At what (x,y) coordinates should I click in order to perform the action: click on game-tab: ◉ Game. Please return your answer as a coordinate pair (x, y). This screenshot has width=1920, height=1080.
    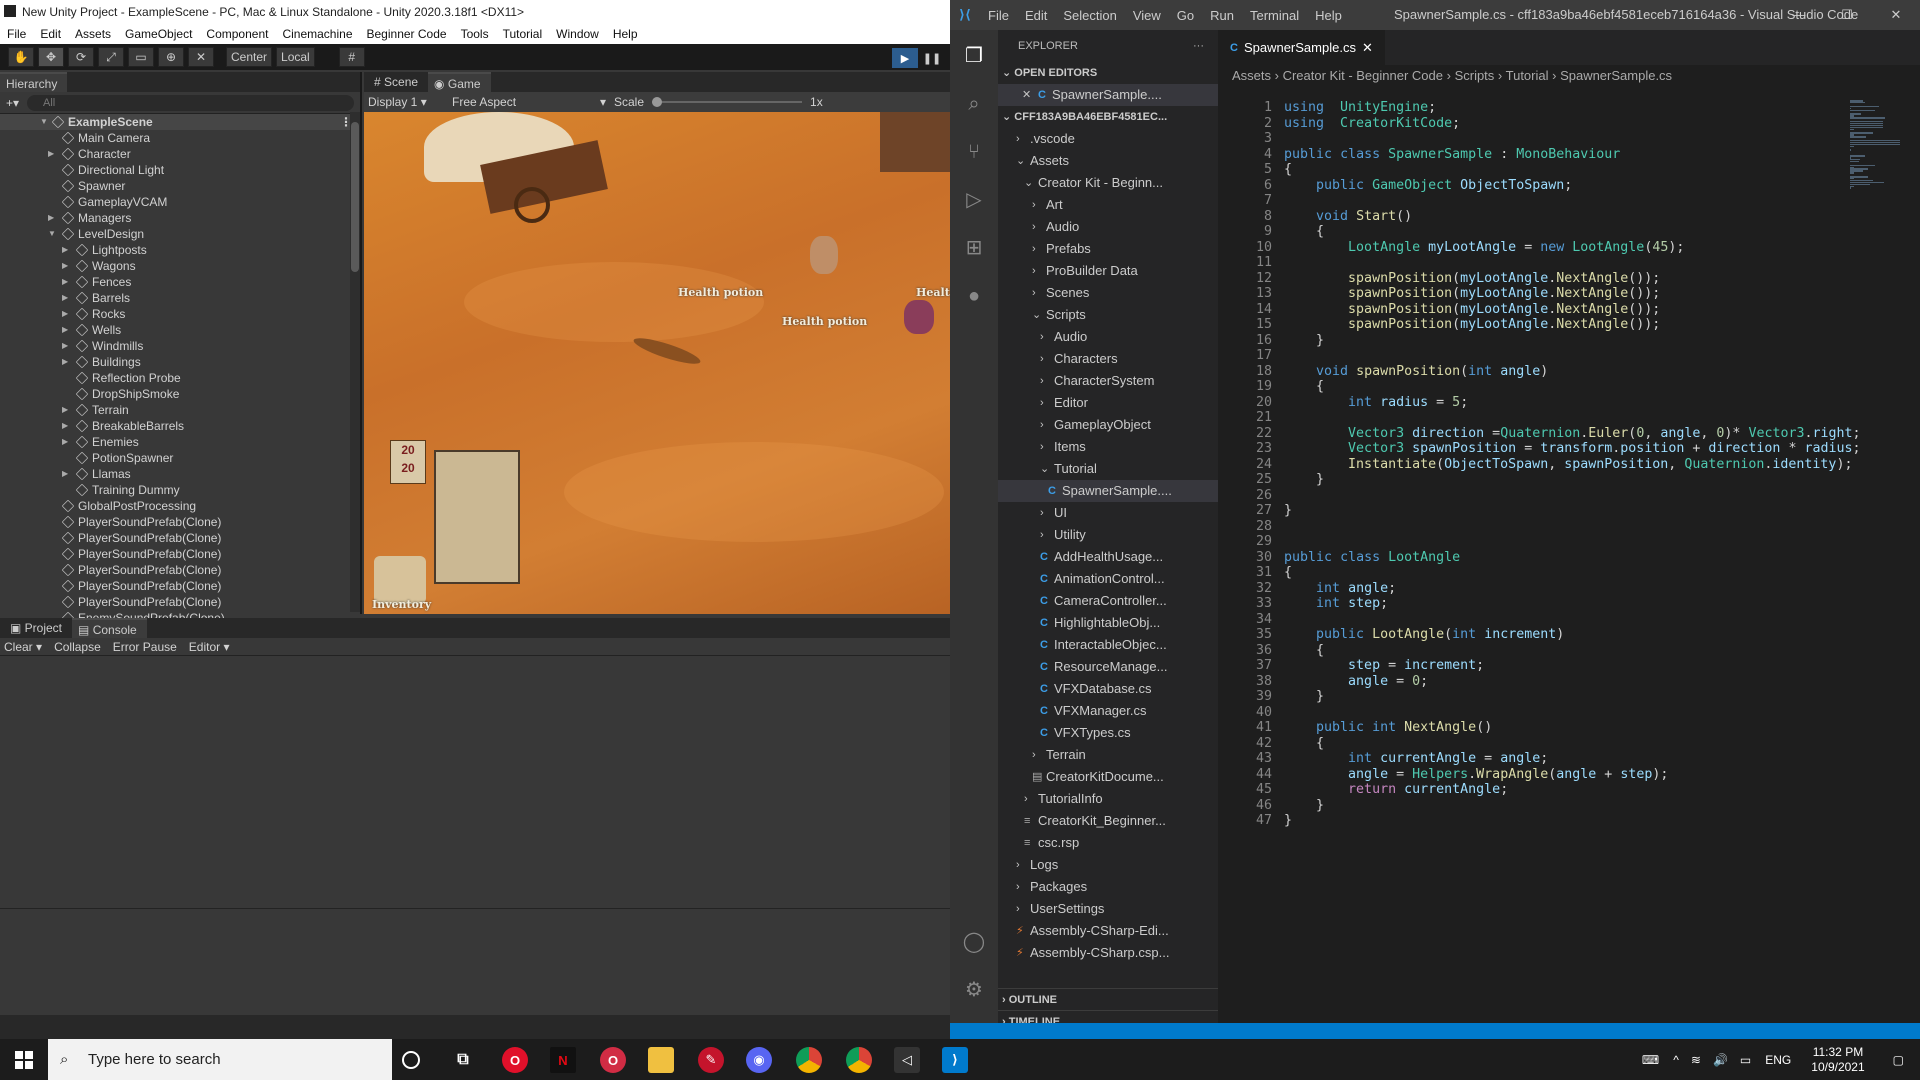
    Looking at the image, I should click on (459, 82).